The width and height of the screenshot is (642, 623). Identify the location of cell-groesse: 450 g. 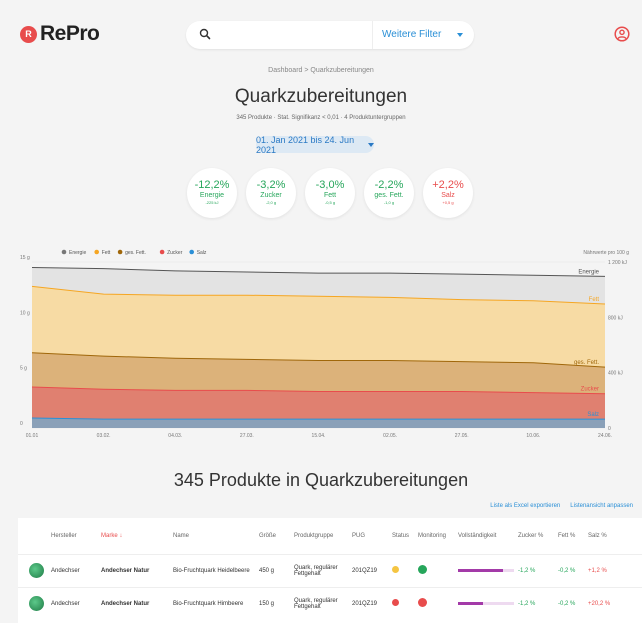
(273, 570).